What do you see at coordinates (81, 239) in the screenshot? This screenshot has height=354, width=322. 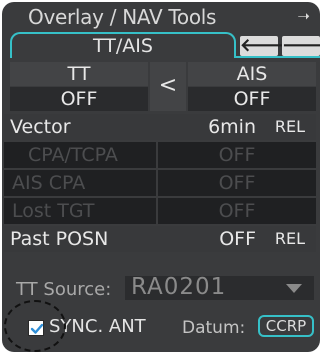 I see `past-posn-label: Past POSN` at bounding box center [81, 239].